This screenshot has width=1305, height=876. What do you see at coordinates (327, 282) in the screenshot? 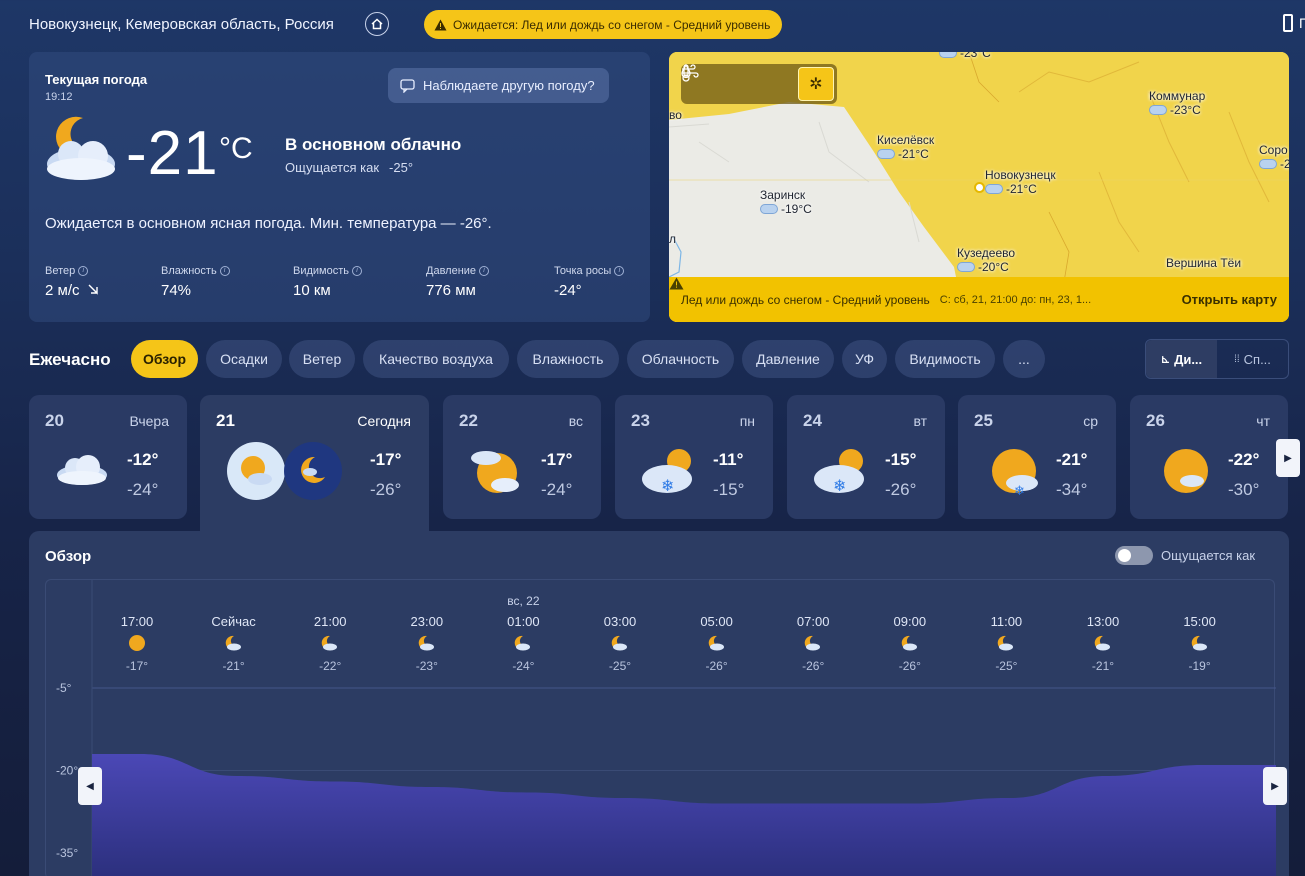
I see `stat-visibility: Видимость i 10 км` at bounding box center [327, 282].